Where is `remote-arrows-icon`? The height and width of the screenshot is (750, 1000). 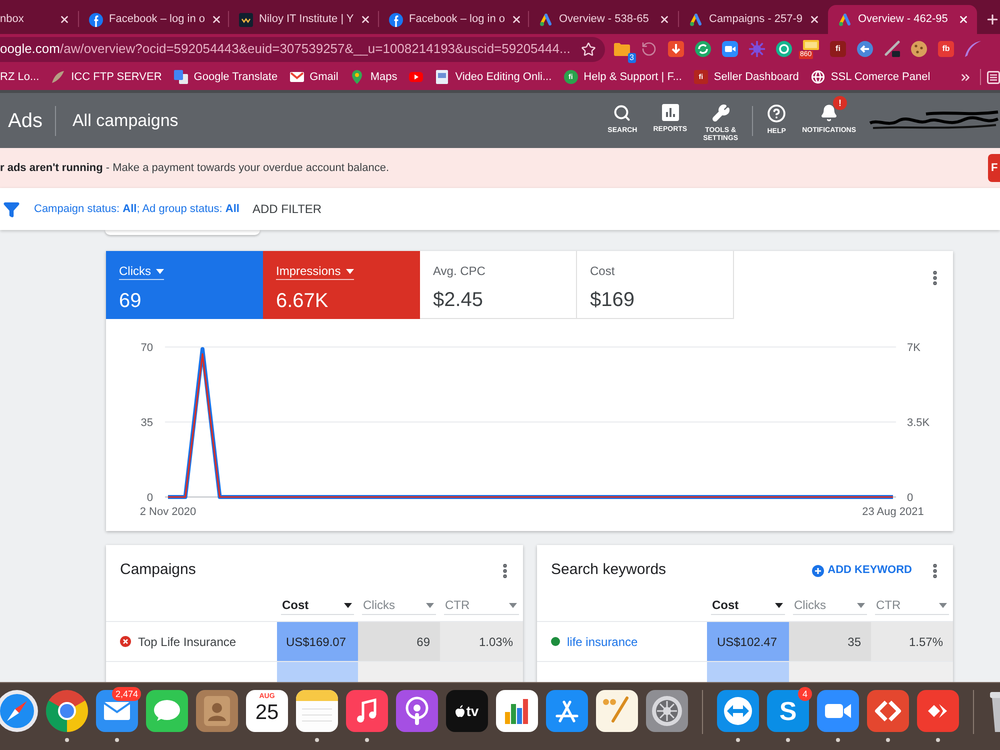 remote-arrows-icon is located at coordinates (888, 711).